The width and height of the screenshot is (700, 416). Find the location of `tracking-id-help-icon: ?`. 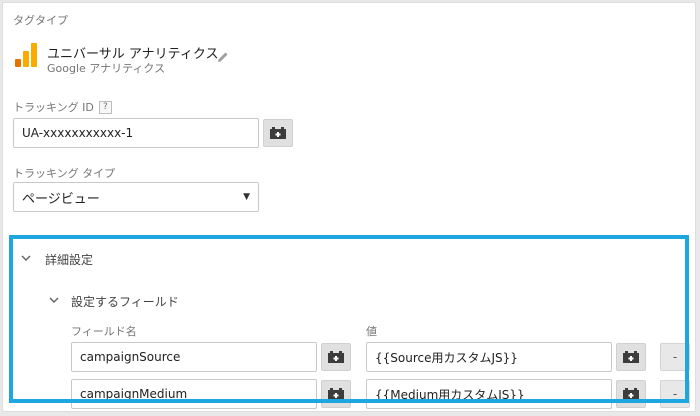

tracking-id-help-icon: ? is located at coordinates (105, 107).